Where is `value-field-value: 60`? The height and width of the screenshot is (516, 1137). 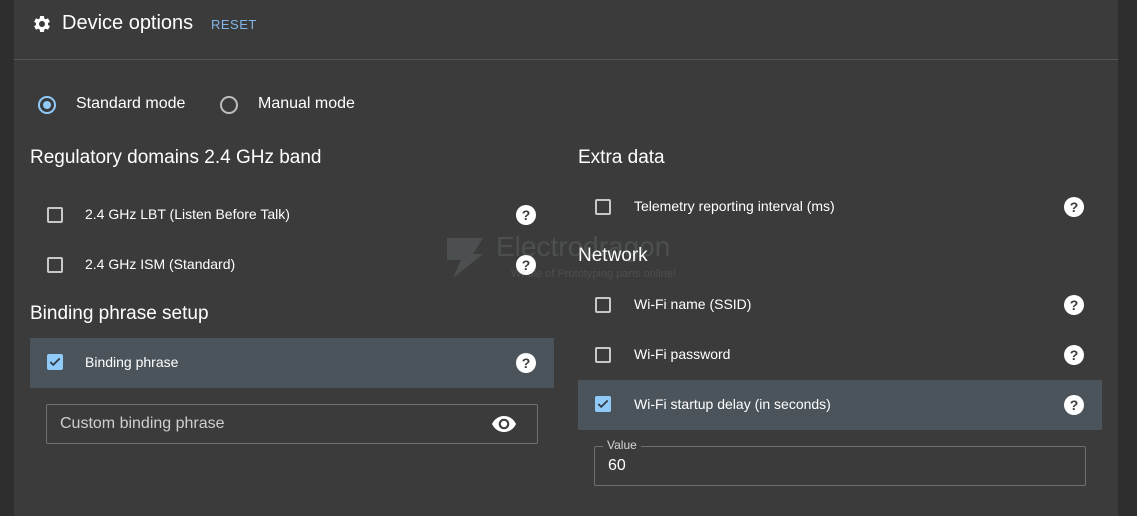
value-field-value: 60 is located at coordinates (617, 466).